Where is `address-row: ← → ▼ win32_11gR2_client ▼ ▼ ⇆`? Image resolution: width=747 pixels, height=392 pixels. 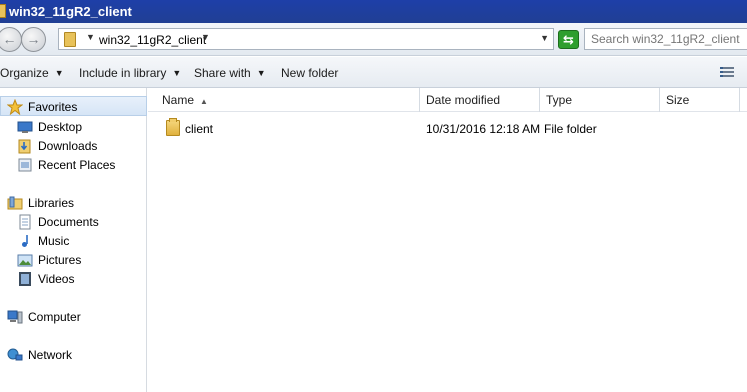 address-row: ← → ▼ win32_11gR2_client ▼ ▼ ⇆ is located at coordinates (373, 39).